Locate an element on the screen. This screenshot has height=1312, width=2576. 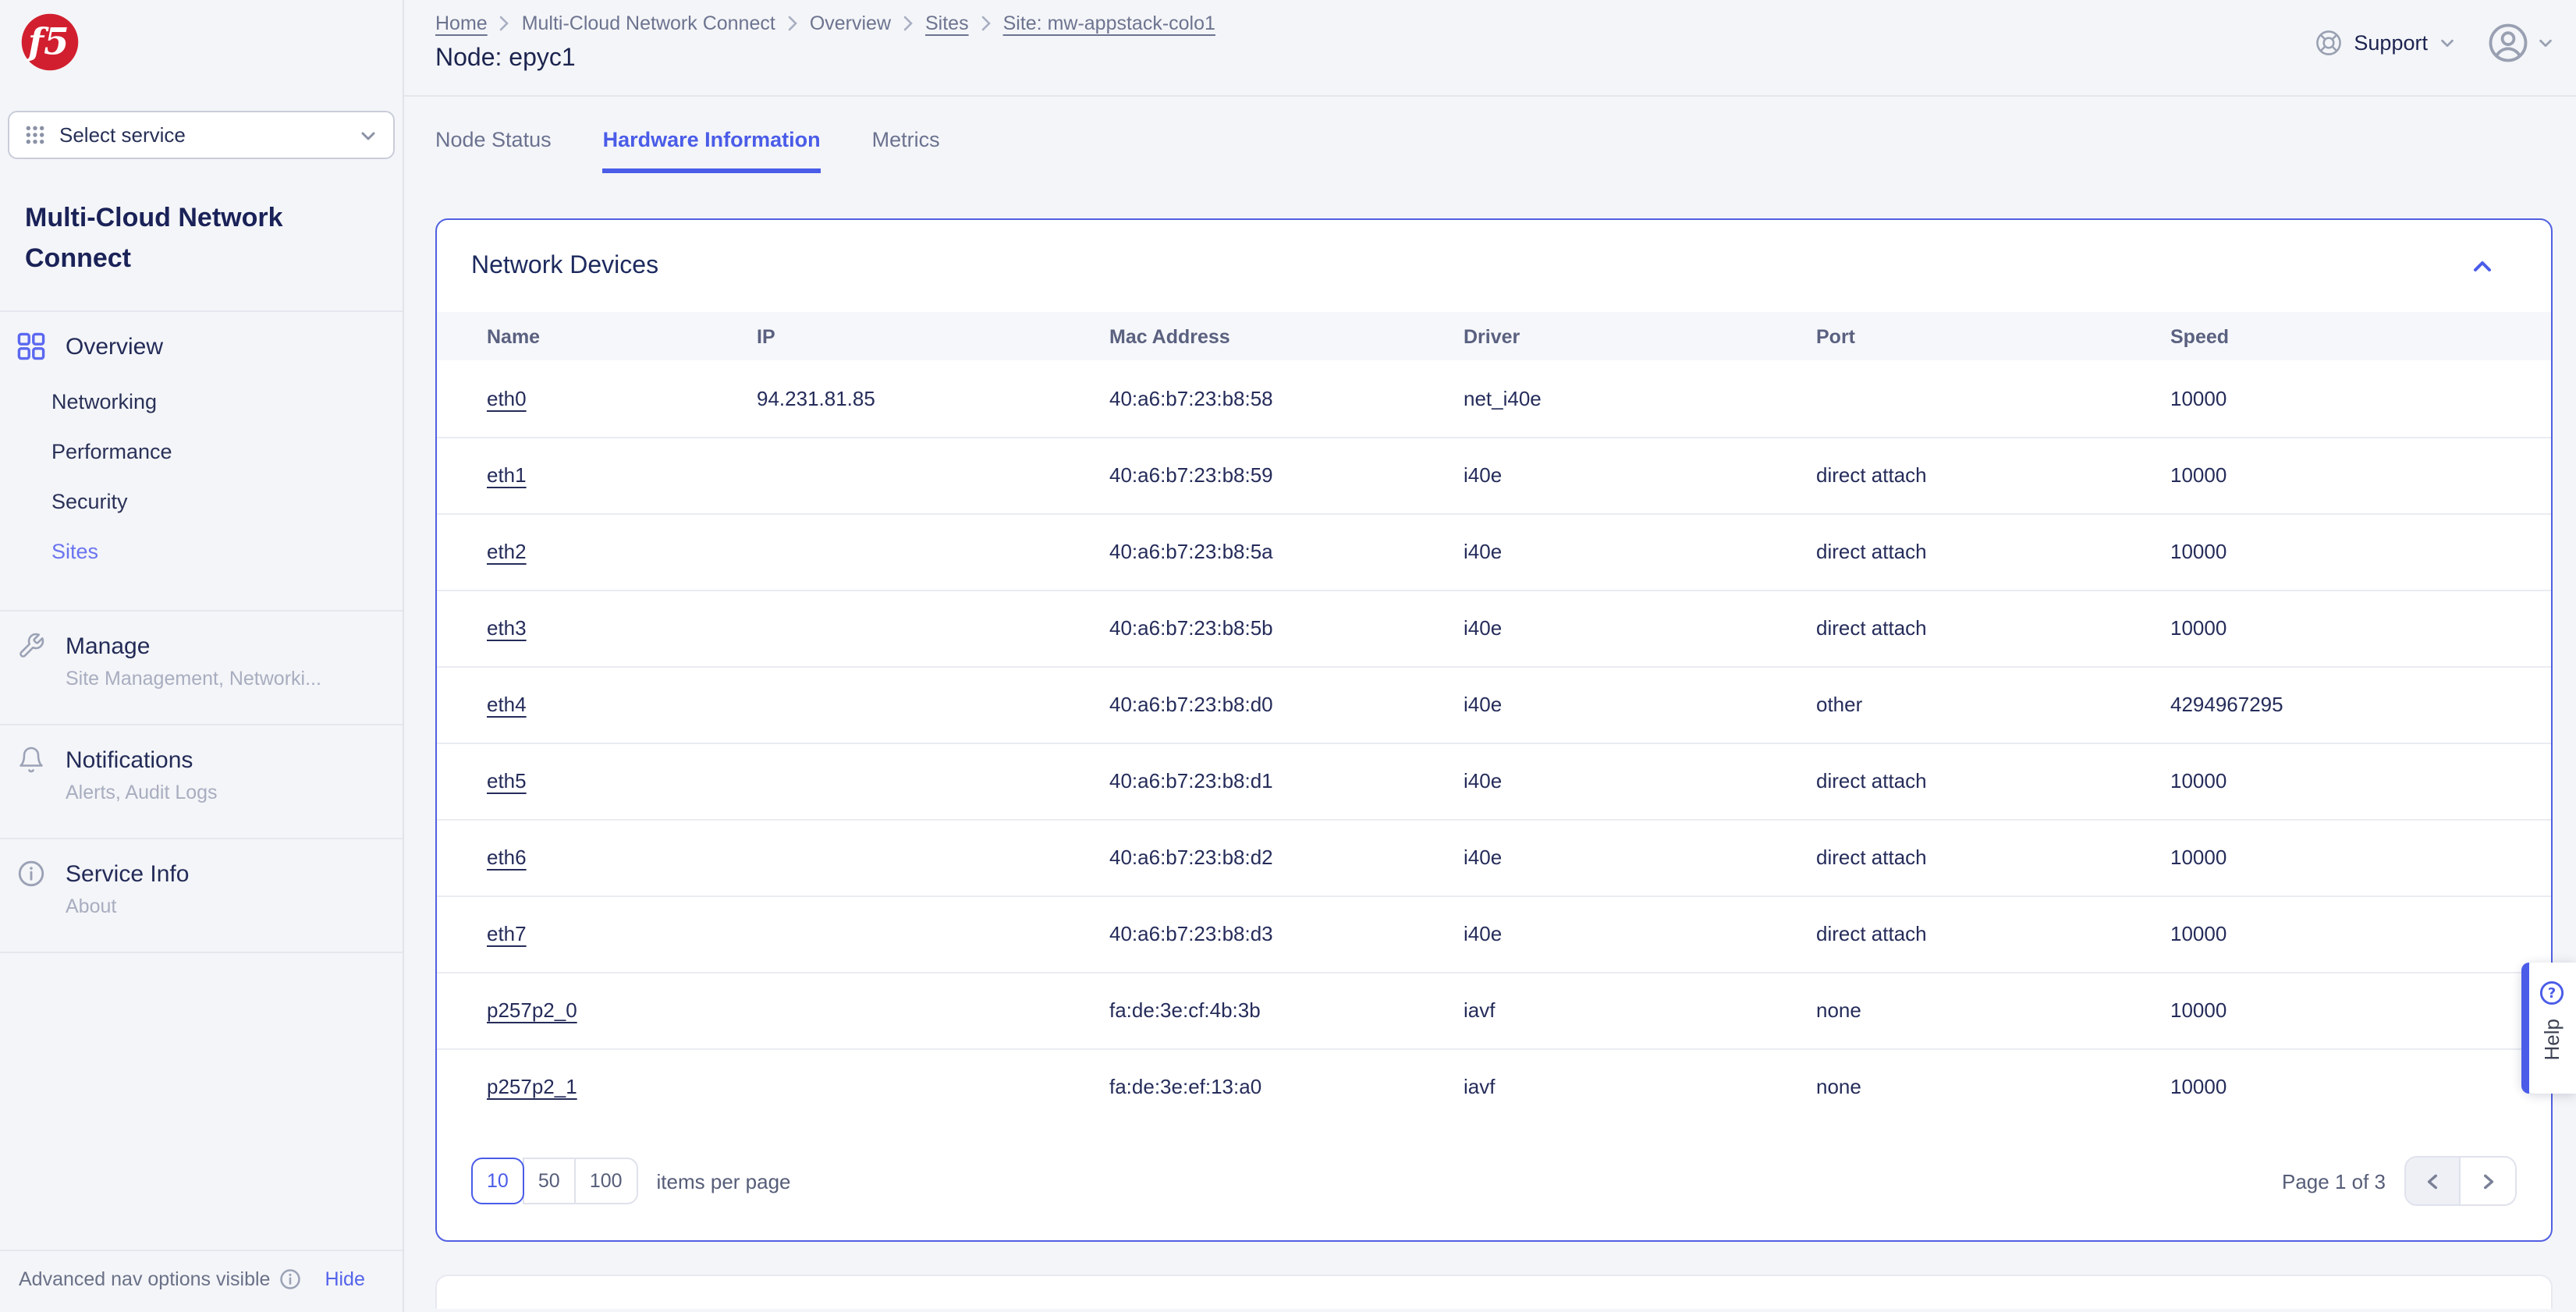
brand-logo: f5 is located at coordinates (201, 40).